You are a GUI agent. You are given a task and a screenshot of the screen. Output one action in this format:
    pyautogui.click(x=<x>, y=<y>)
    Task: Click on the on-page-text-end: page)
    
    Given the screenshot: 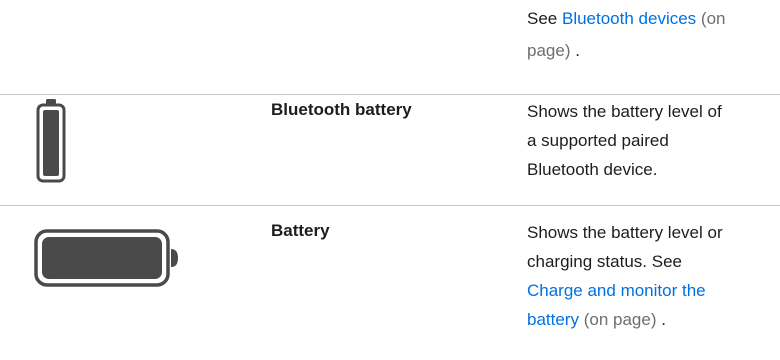 What is the action you would take?
    pyautogui.click(x=549, y=50)
    